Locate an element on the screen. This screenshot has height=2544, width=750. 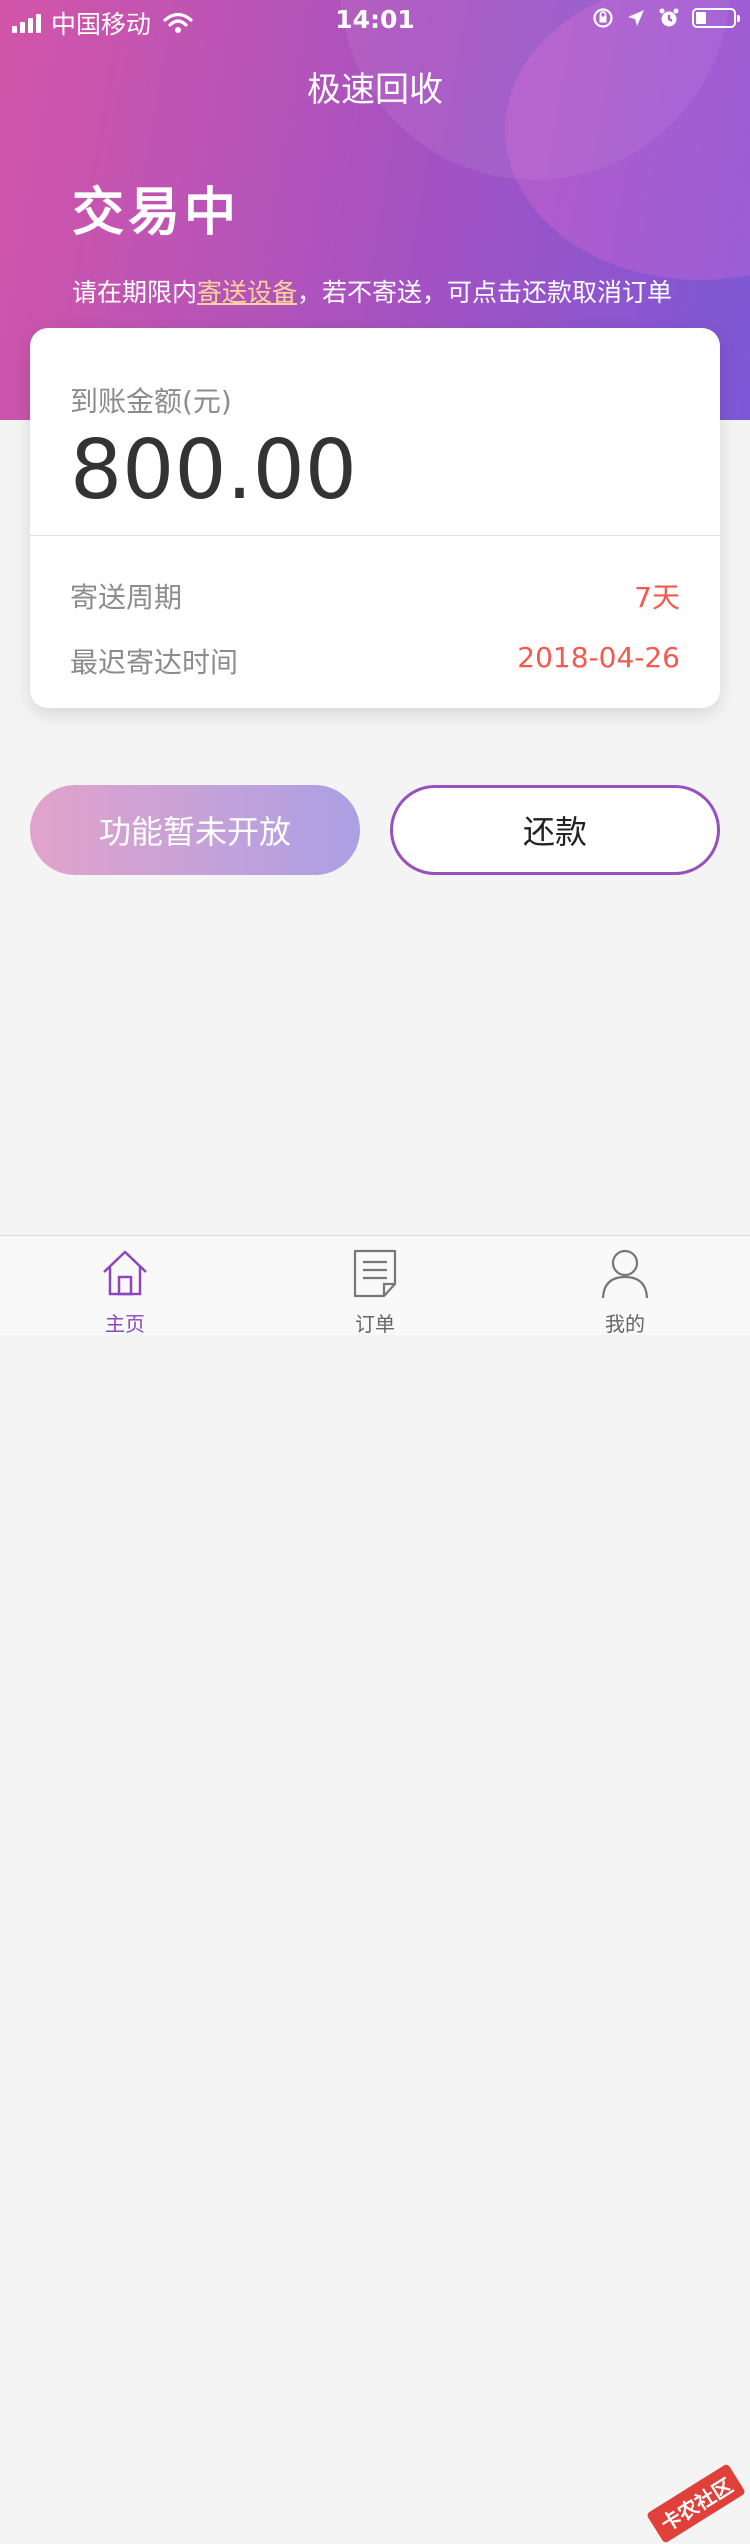
divider is located at coordinates (375, 535).